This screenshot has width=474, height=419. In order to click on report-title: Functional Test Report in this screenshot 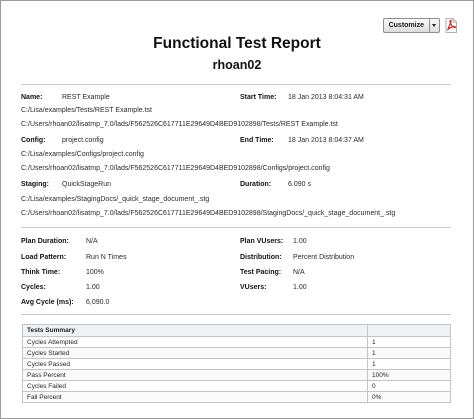, I will do `click(237, 43)`.